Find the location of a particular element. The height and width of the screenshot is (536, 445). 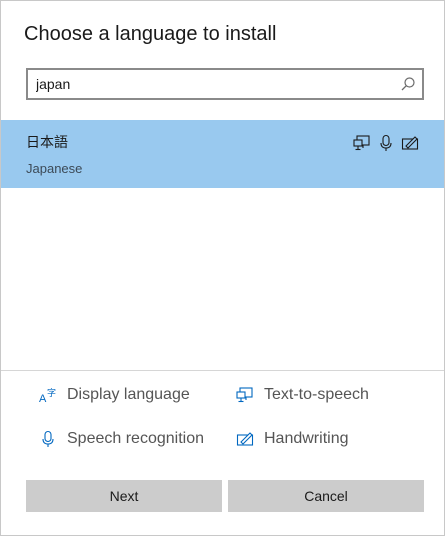

dialog-title: Choose a language to install is located at coordinates (150, 34).